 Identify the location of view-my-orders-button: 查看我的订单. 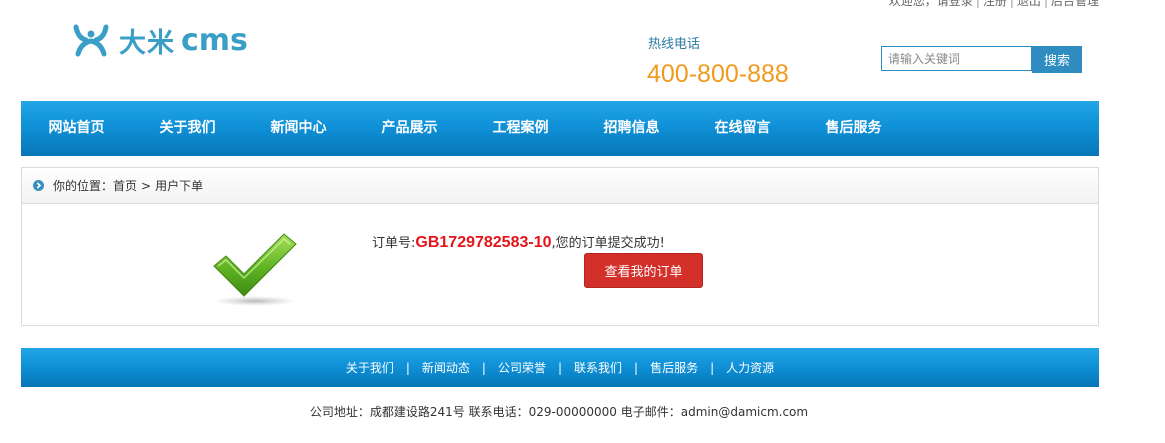
(643, 270).